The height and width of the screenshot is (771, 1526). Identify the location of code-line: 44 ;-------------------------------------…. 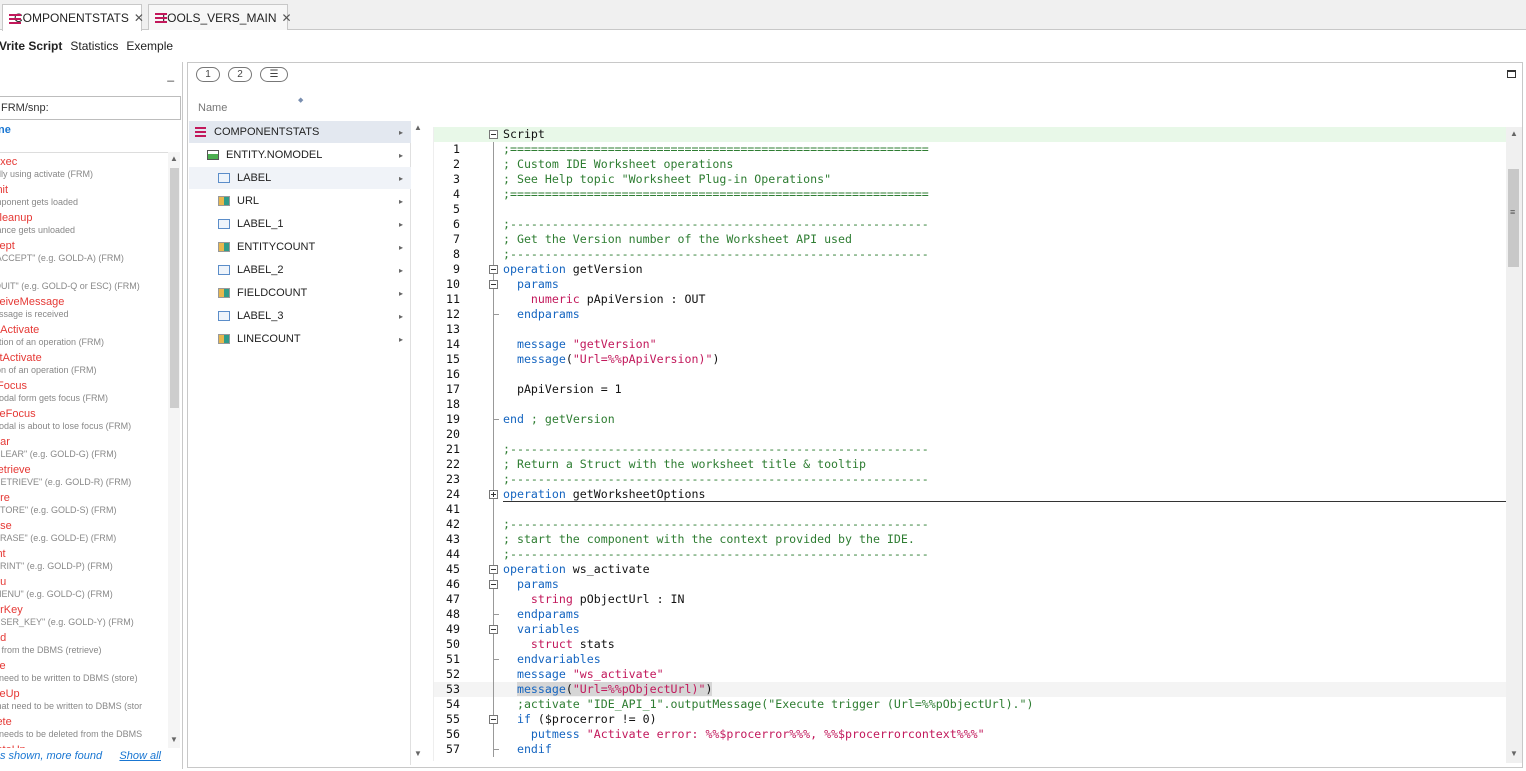
(971, 554).